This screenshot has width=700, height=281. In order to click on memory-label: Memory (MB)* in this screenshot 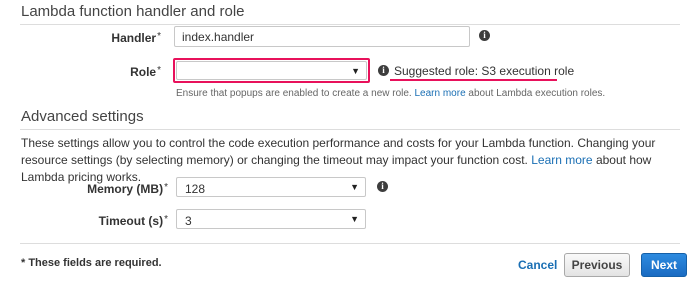, I will do `click(127, 189)`.